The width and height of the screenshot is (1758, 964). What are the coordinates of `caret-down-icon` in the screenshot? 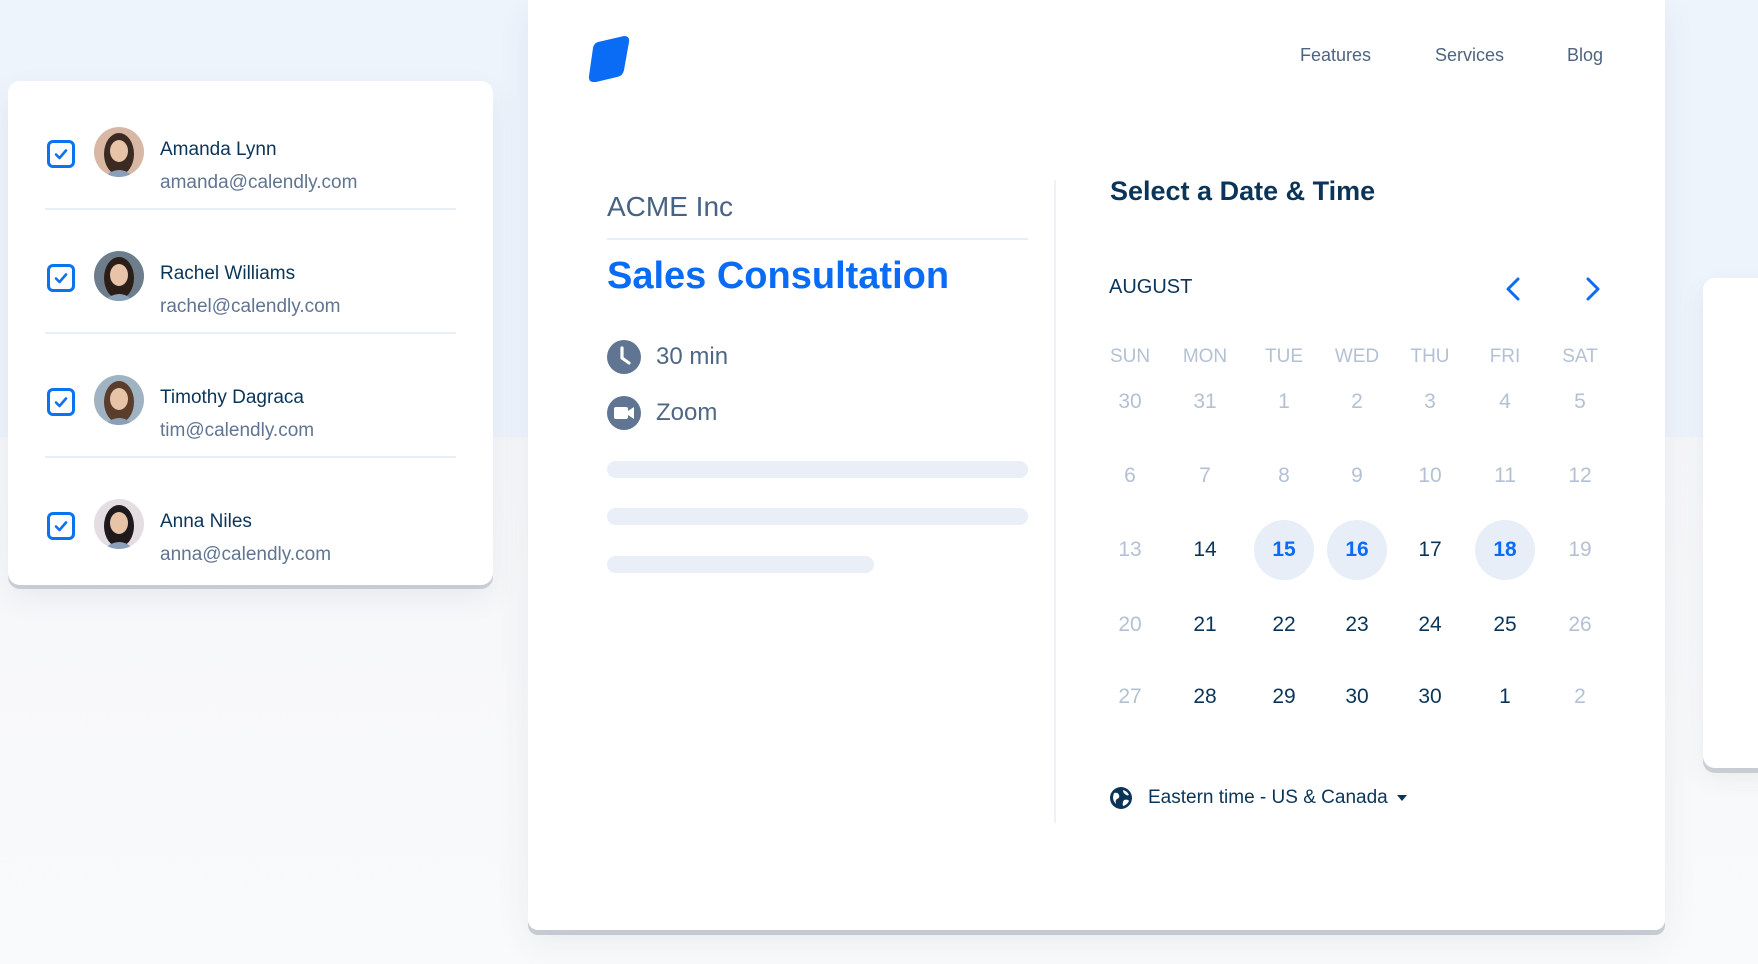 It's located at (1401, 798).